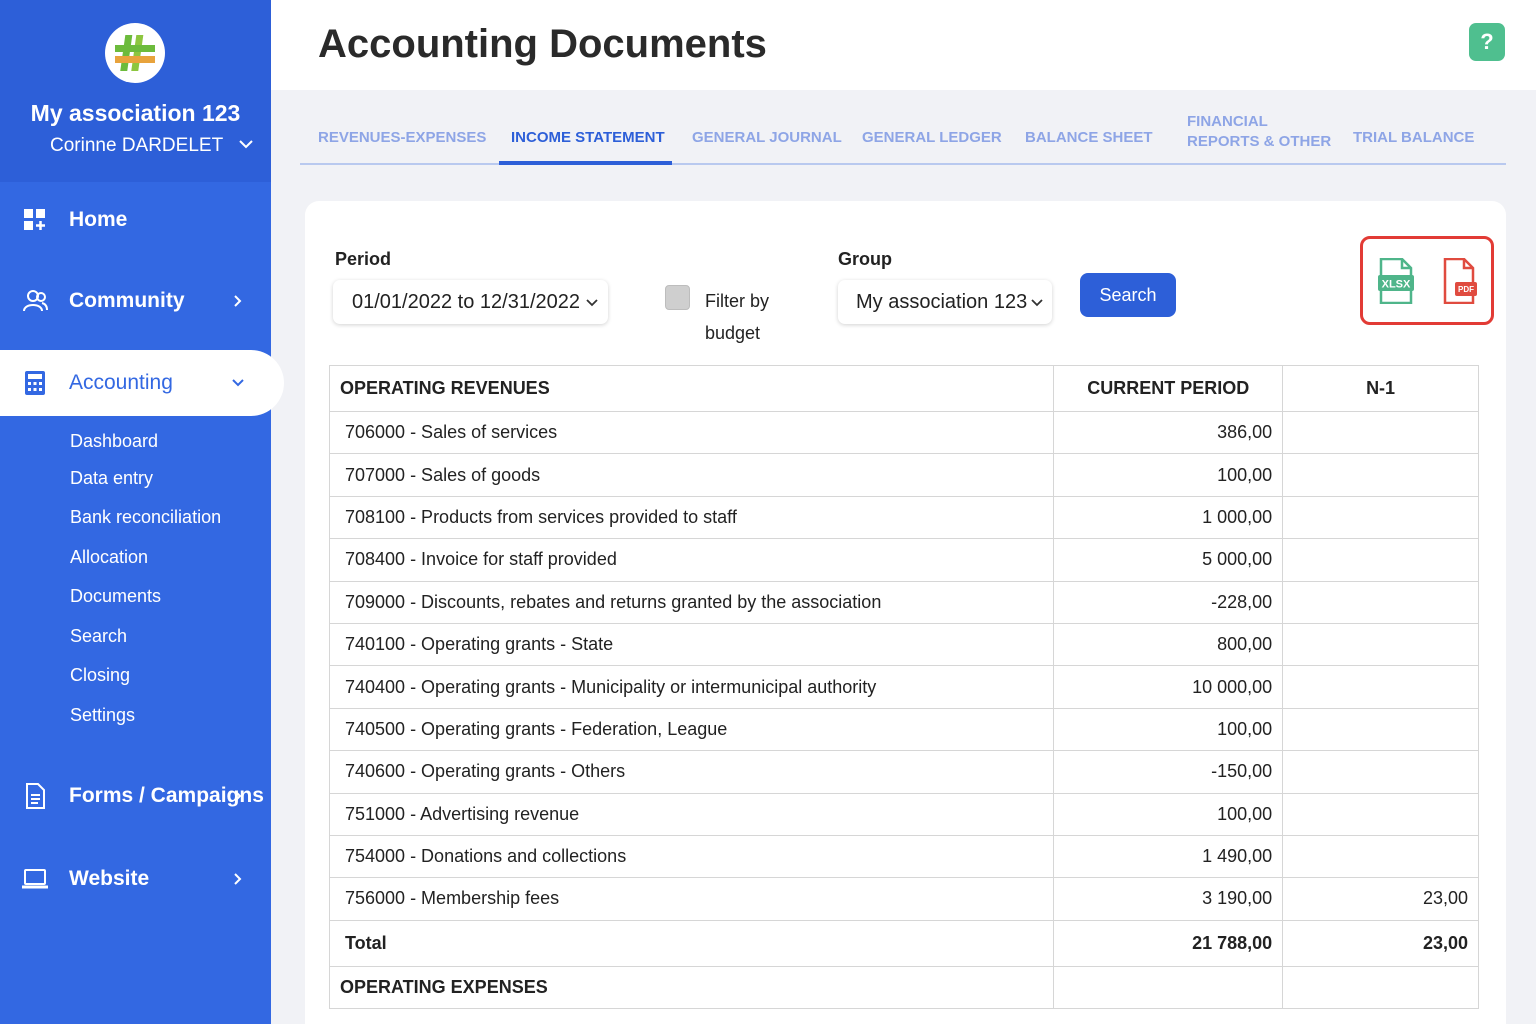  What do you see at coordinates (767, 137) in the screenshot?
I see `tab-general-journal: GENERAL JOURNAL` at bounding box center [767, 137].